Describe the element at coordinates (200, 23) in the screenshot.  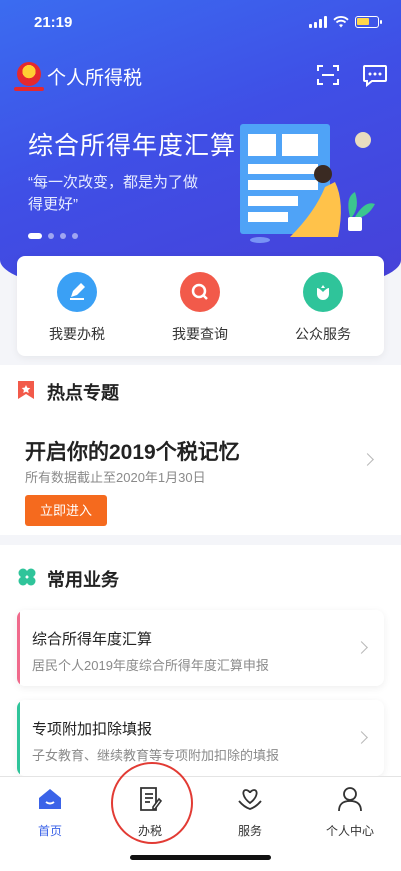
I see `status-bar: 21:19` at that location.